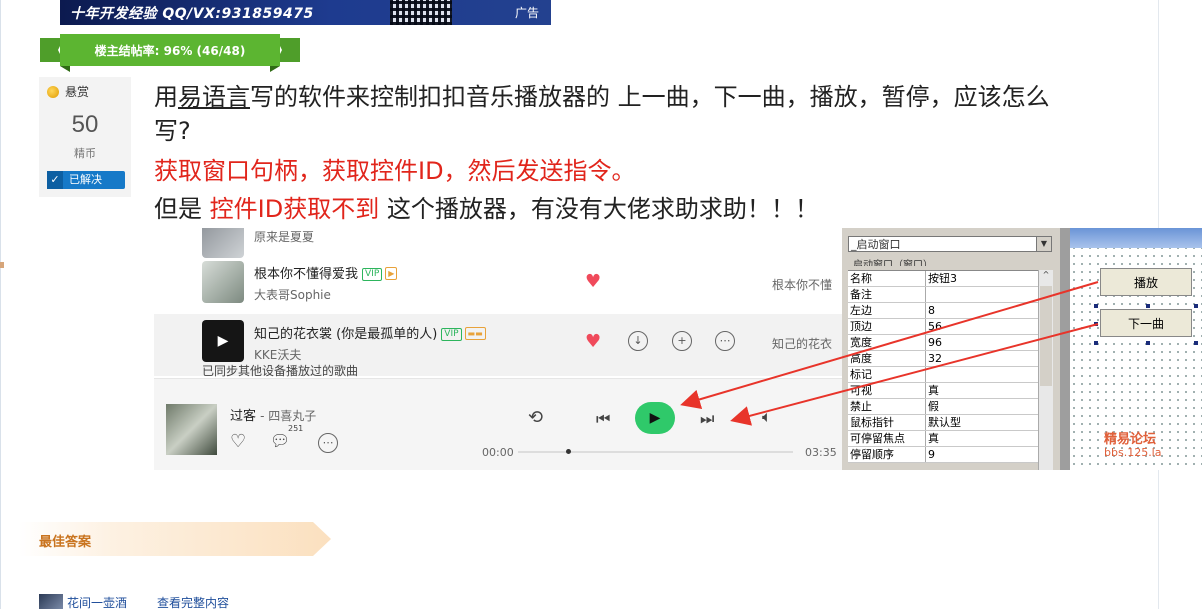  What do you see at coordinates (182, 209) in the screenshot?
I see `question-text: 但是` at bounding box center [182, 209].